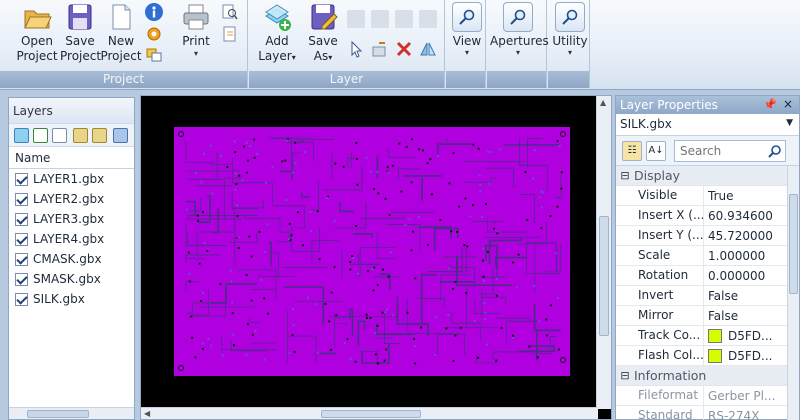  What do you see at coordinates (230, 34) in the screenshot?
I see `page-setup-icon` at bounding box center [230, 34].